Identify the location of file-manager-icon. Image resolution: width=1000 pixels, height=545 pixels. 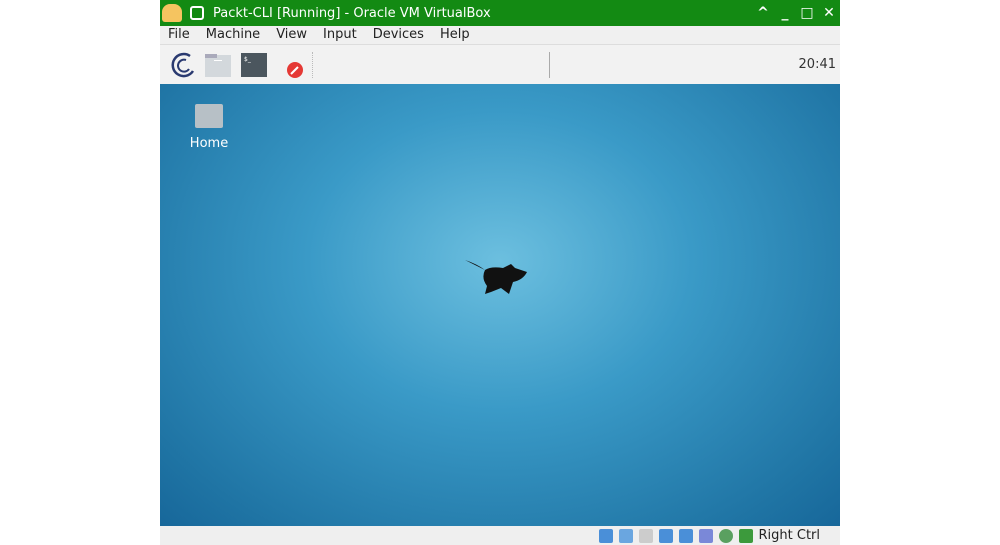
(218, 65).